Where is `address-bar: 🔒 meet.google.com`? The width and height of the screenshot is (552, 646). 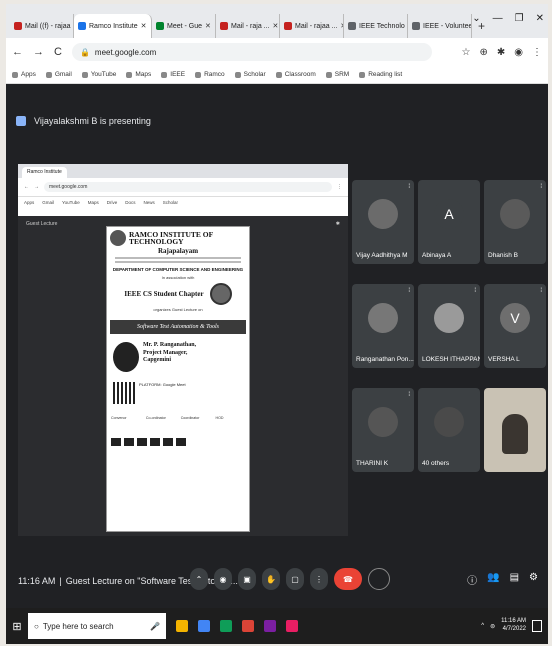 address-bar: 🔒 meet.google.com is located at coordinates (251, 52).